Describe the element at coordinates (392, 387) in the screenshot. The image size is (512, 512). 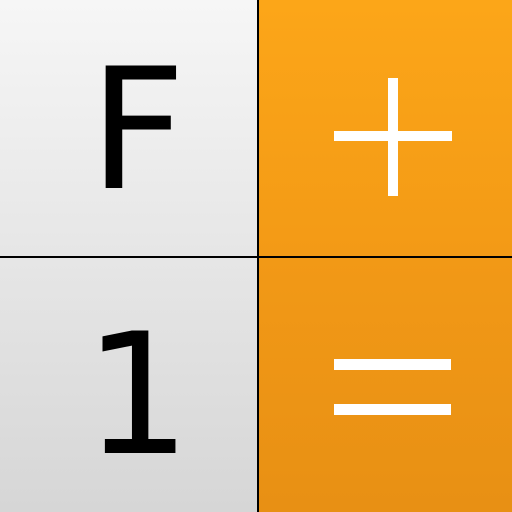
I see `equals-icon: =` at that location.